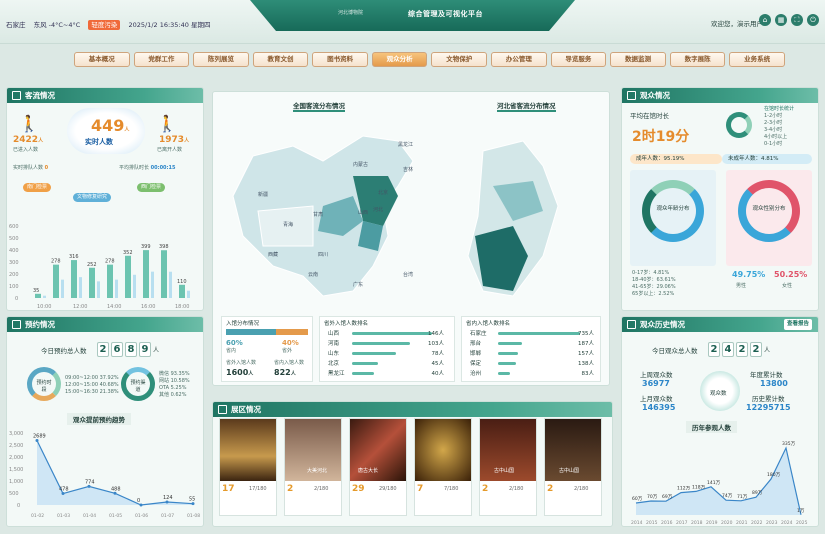  What do you see at coordinates (813, 20) in the screenshot?
I see `logout-icon: ⏻` at bounding box center [813, 20].